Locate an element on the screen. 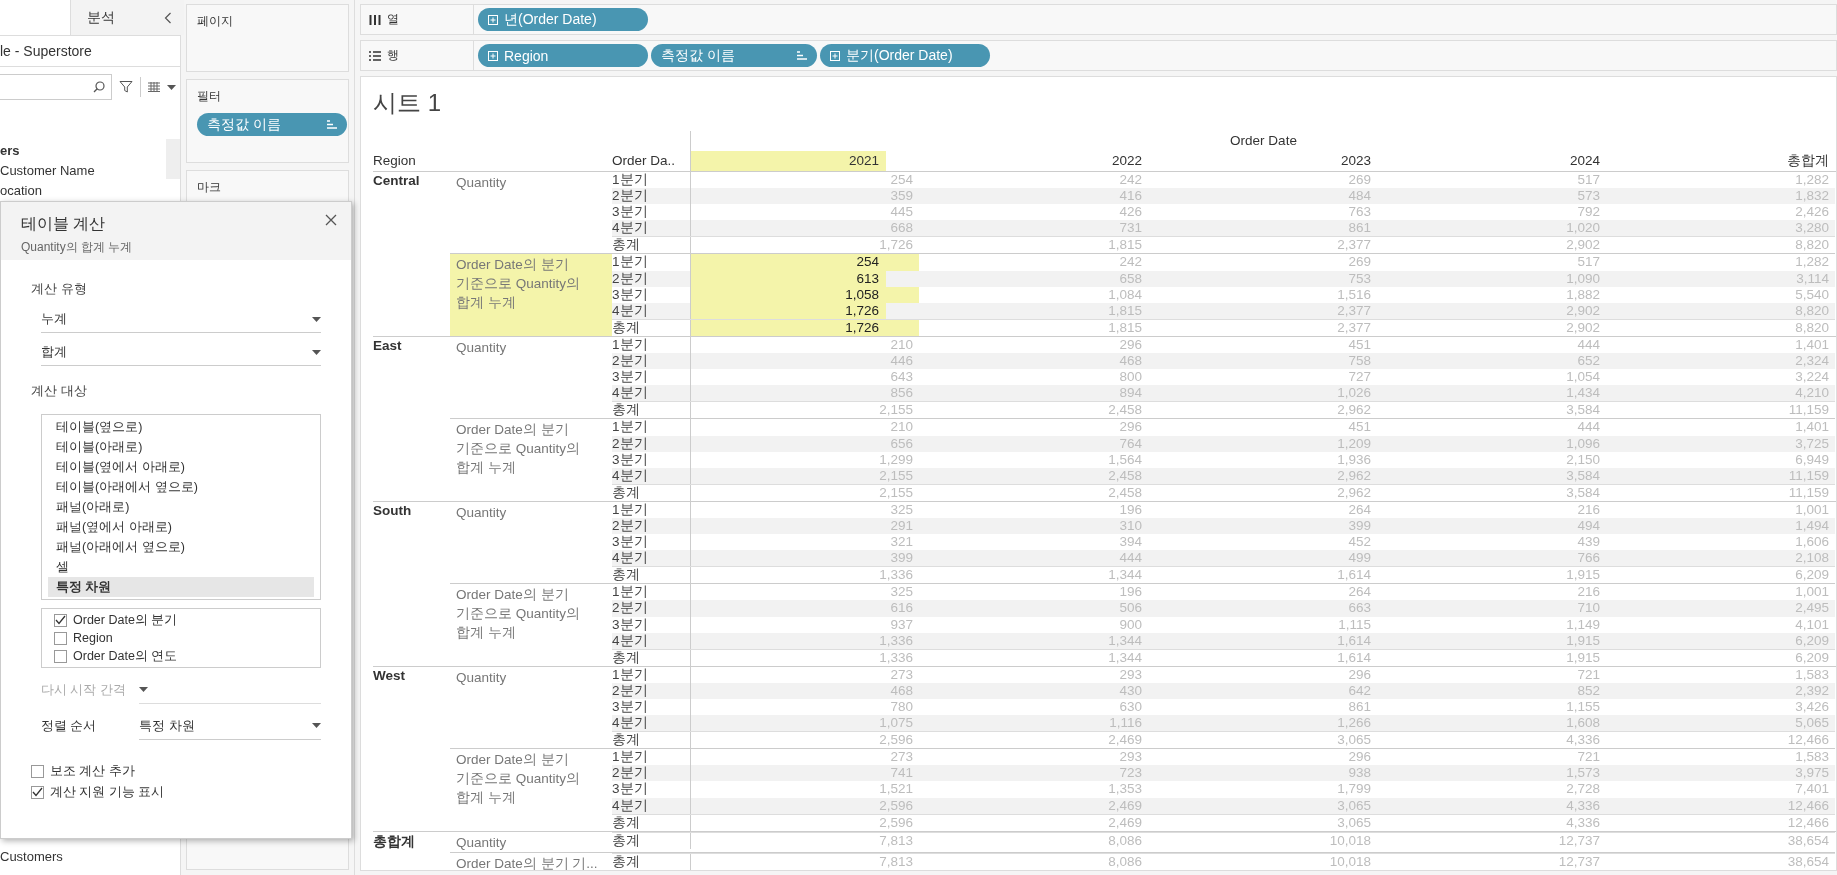 The width and height of the screenshot is (1837, 875). table-cell-text: 3,224 is located at coordinates (1812, 377).